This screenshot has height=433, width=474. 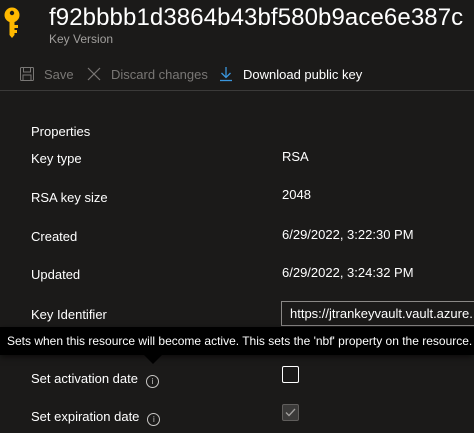 What do you see at coordinates (54, 236) in the screenshot?
I see `created-label: Created` at bounding box center [54, 236].